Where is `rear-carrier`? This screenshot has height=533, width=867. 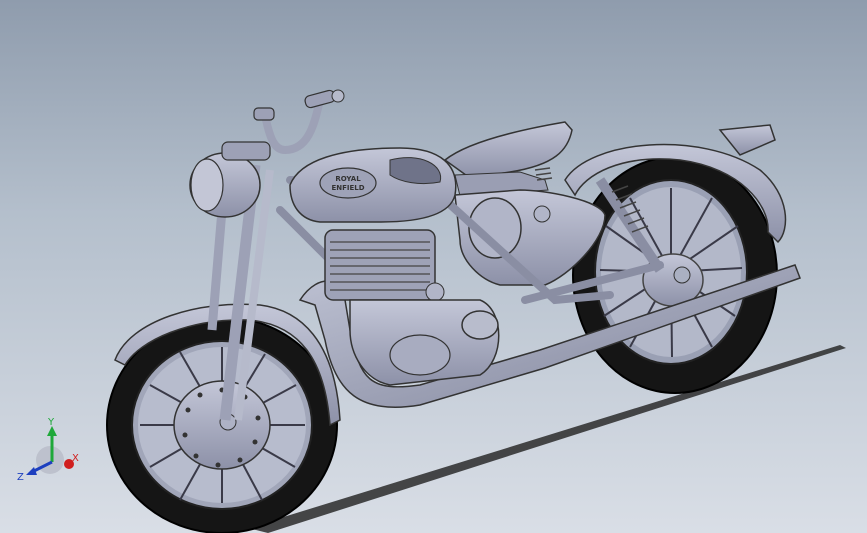 rear-carrier is located at coordinates (747, 140).